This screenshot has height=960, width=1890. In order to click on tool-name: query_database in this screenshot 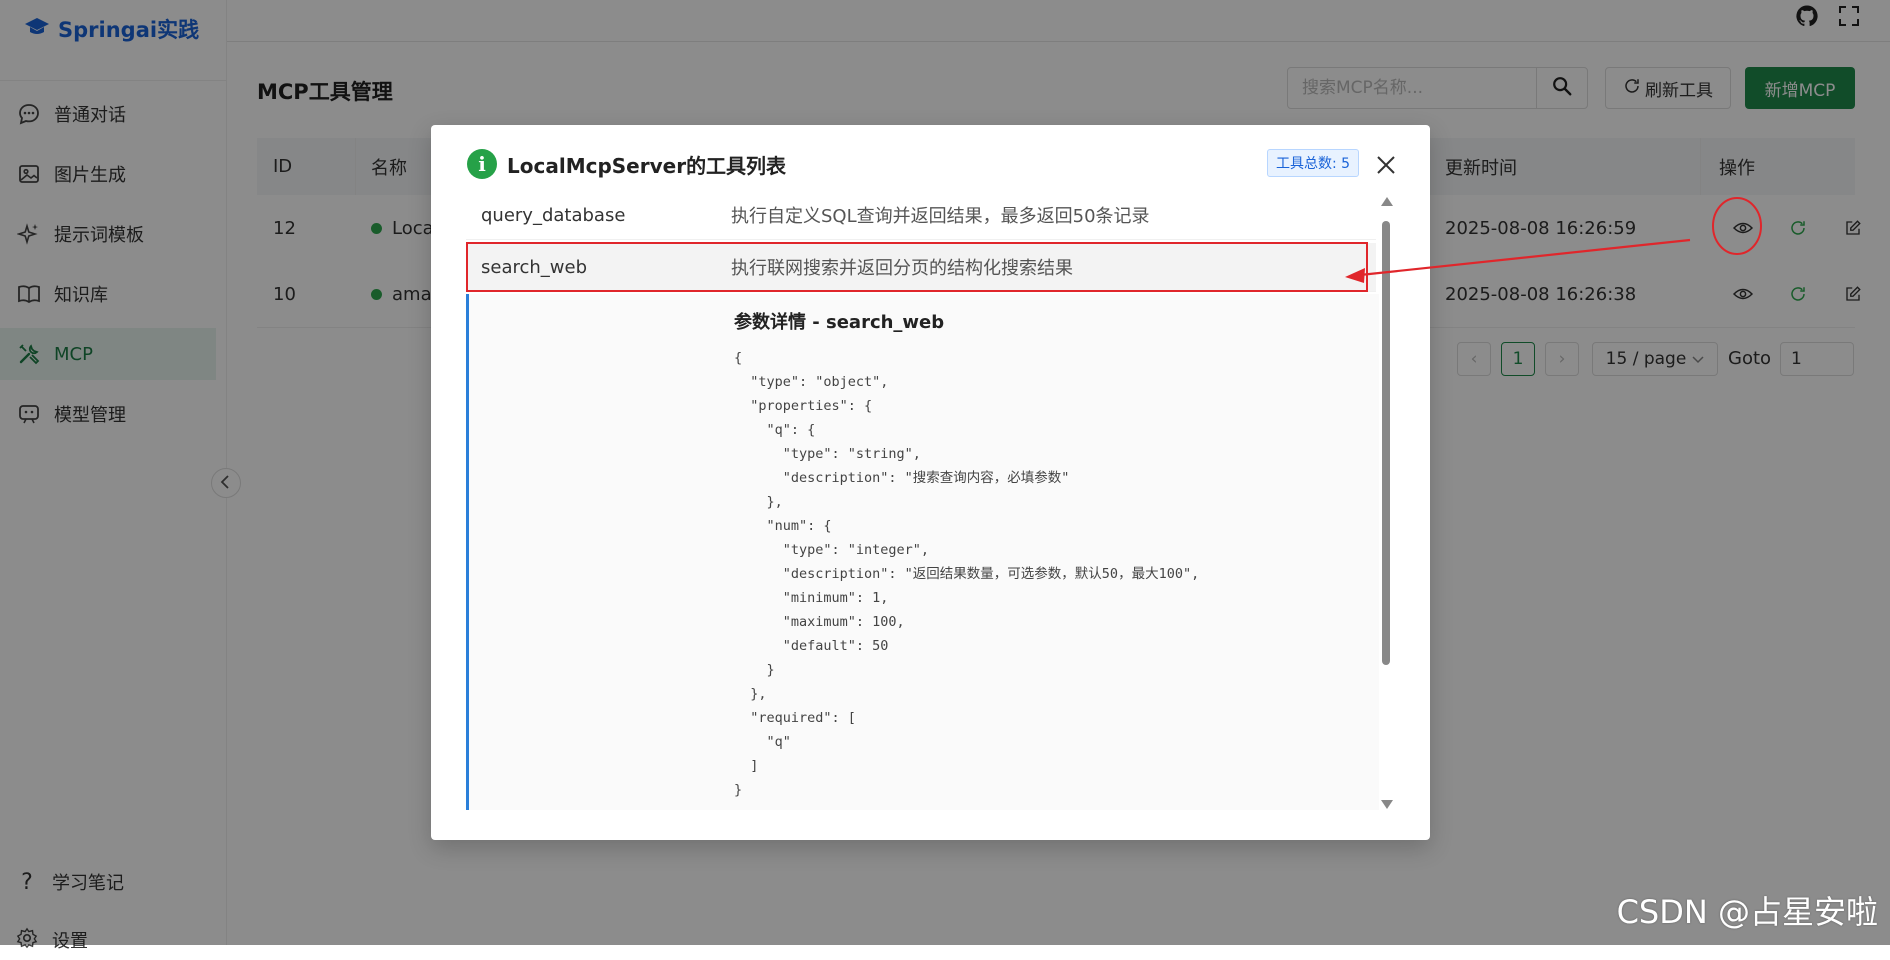, I will do `click(553, 215)`.